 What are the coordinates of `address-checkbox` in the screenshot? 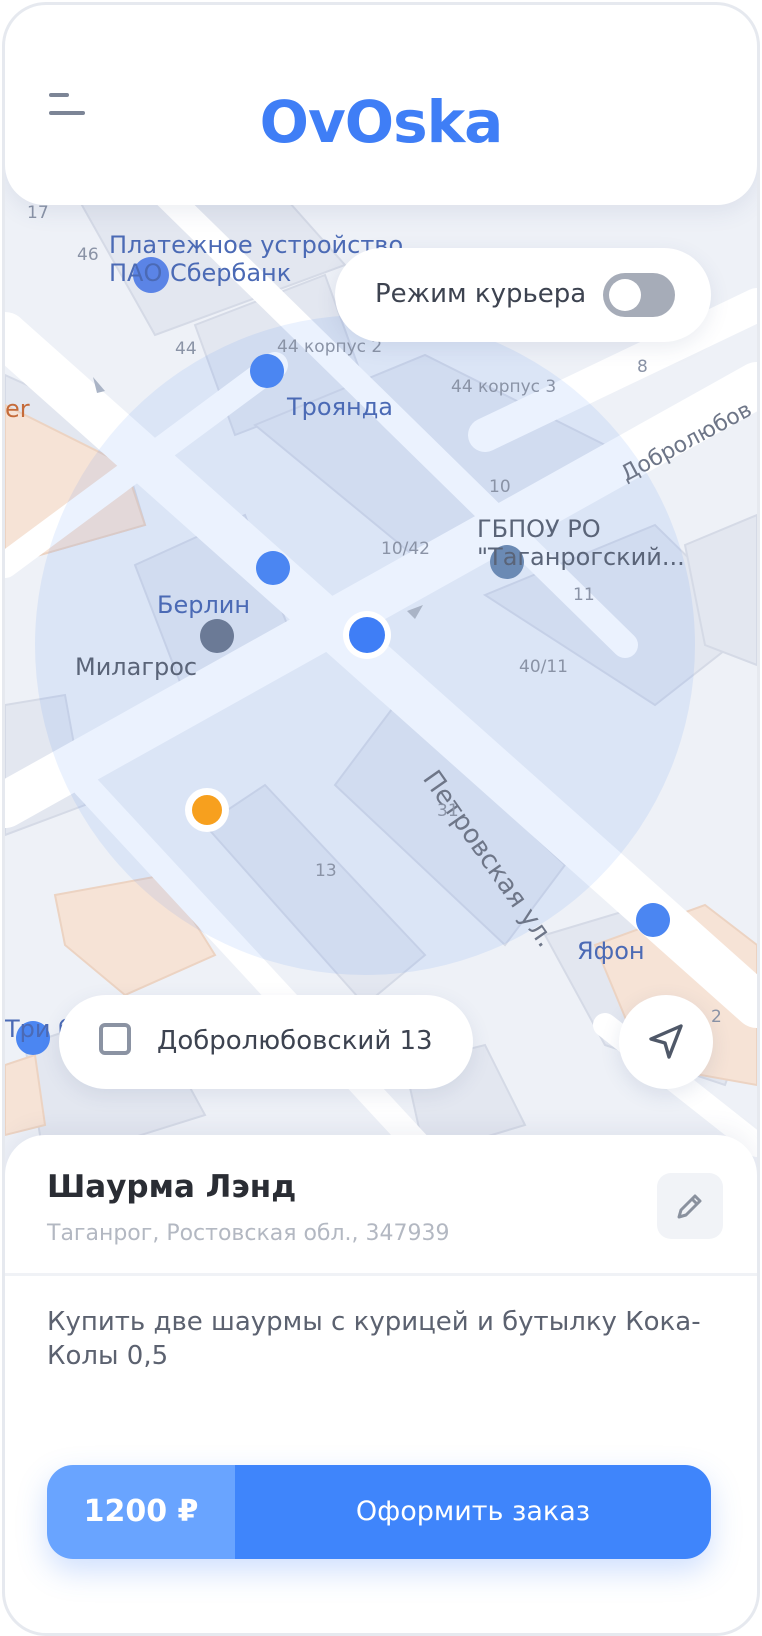 It's located at (115, 1039).